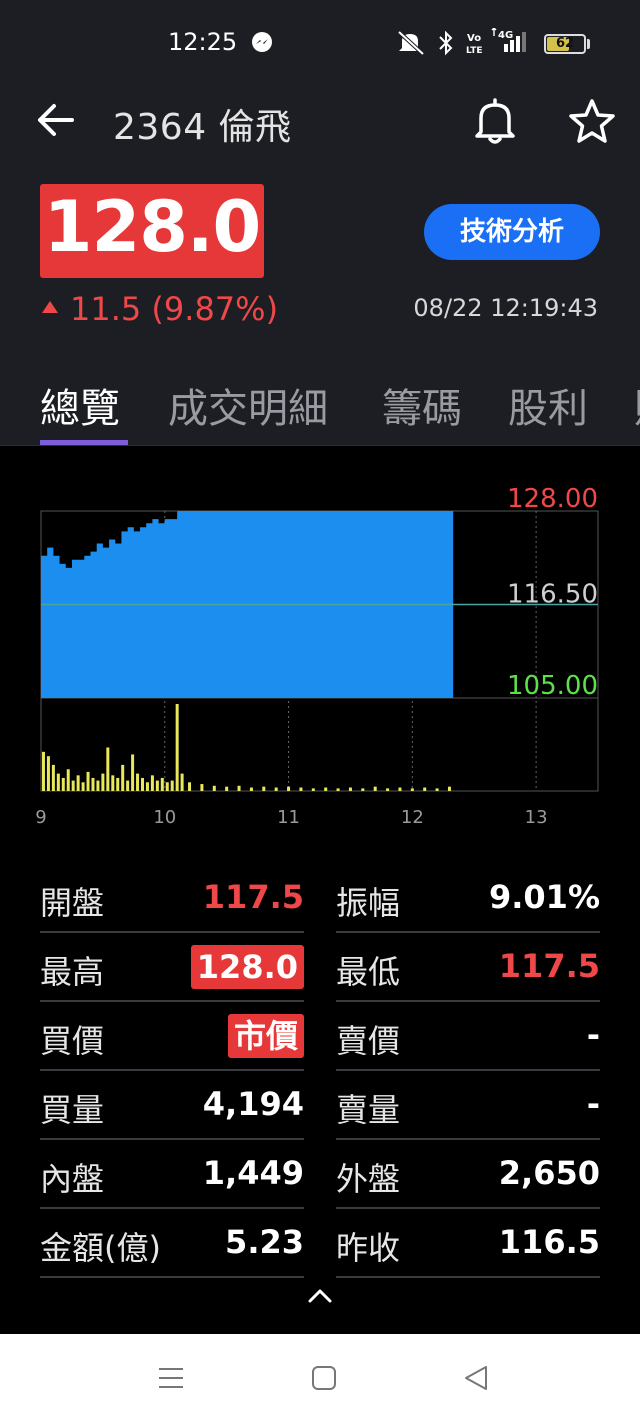 The height and width of the screenshot is (1422, 640). I want to click on price-change-value: 11.5 (9.87%), so click(174, 309).